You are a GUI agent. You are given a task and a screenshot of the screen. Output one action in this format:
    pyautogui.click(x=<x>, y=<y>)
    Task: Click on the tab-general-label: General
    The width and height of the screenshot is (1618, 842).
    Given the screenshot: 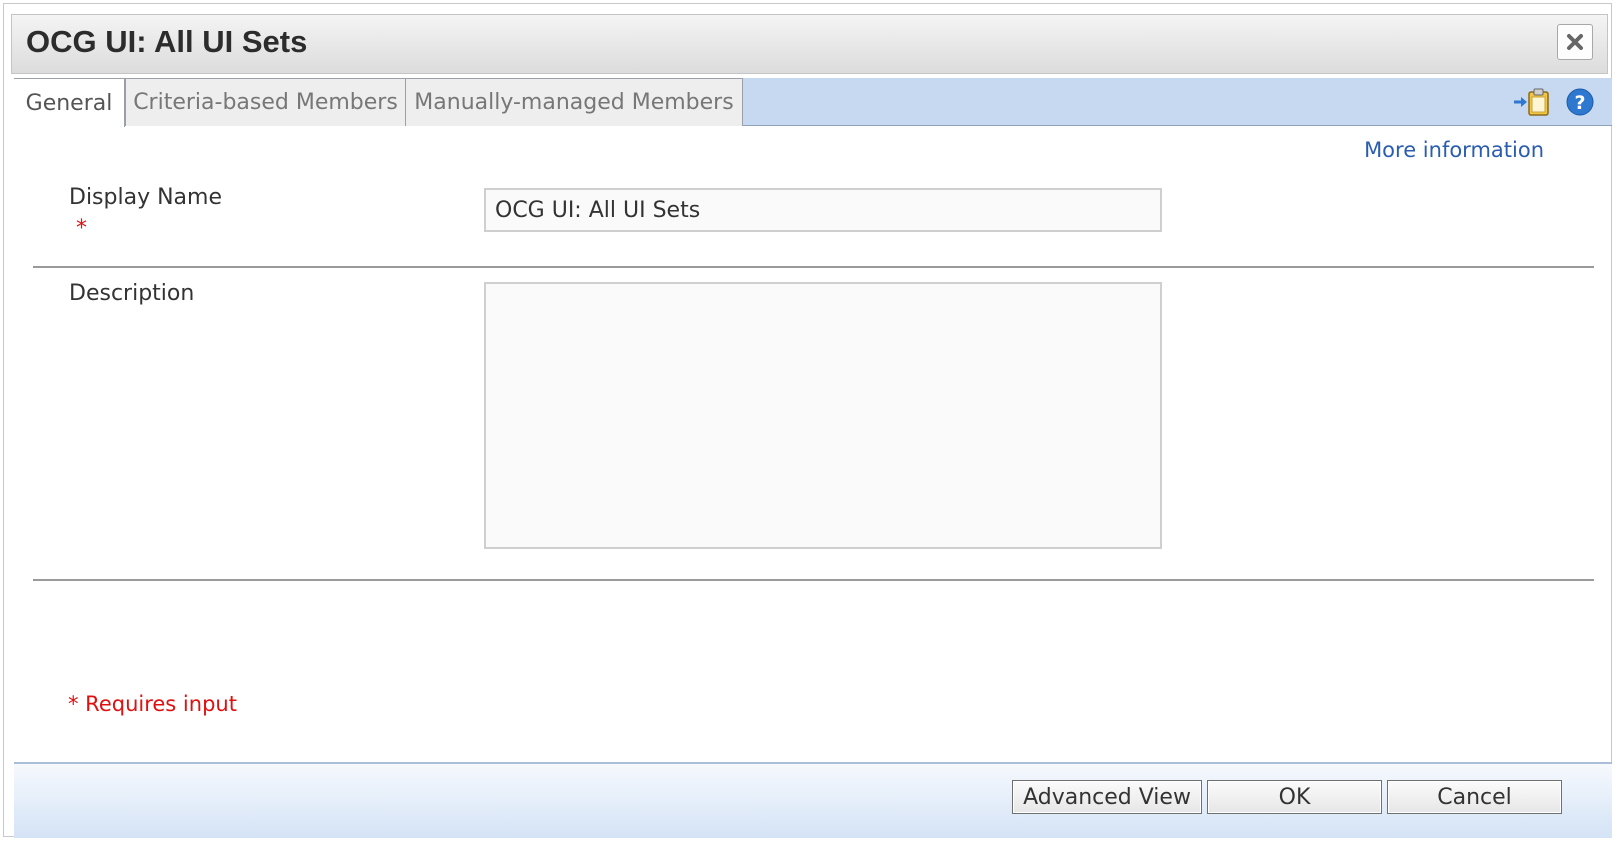 What is the action you would take?
    pyautogui.click(x=69, y=103)
    